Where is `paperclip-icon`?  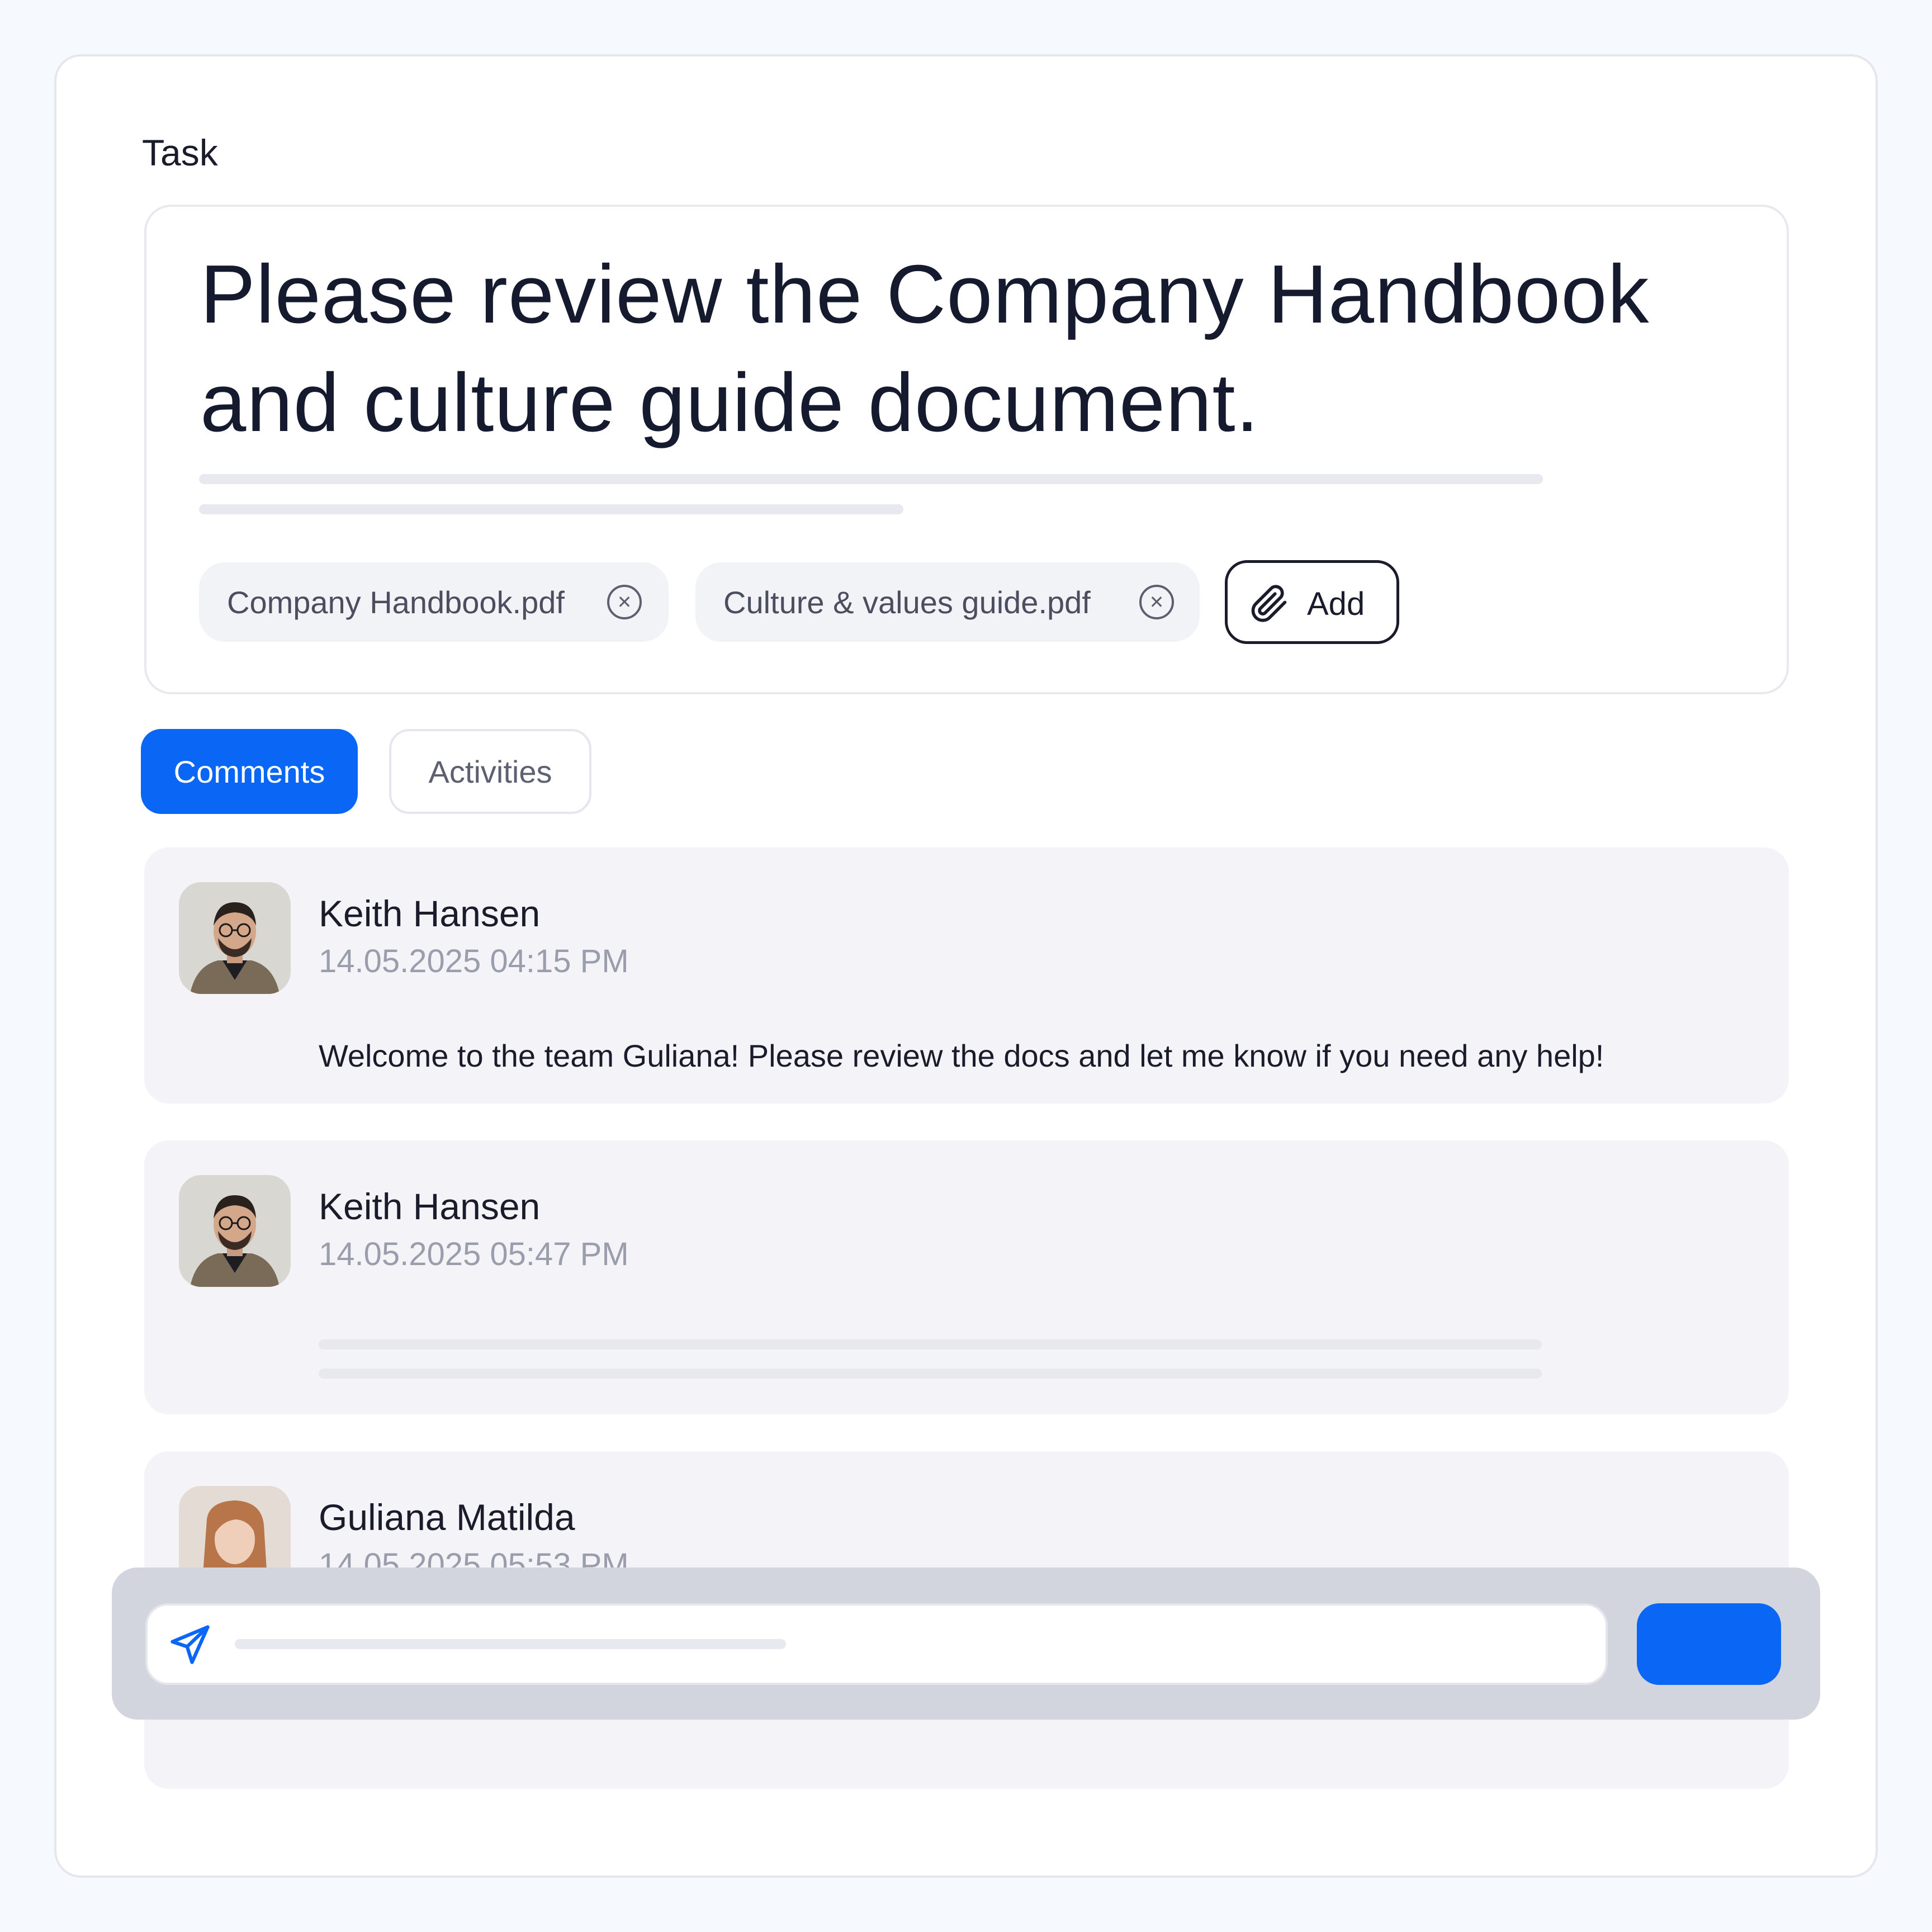
paperclip-icon is located at coordinates (1269, 603).